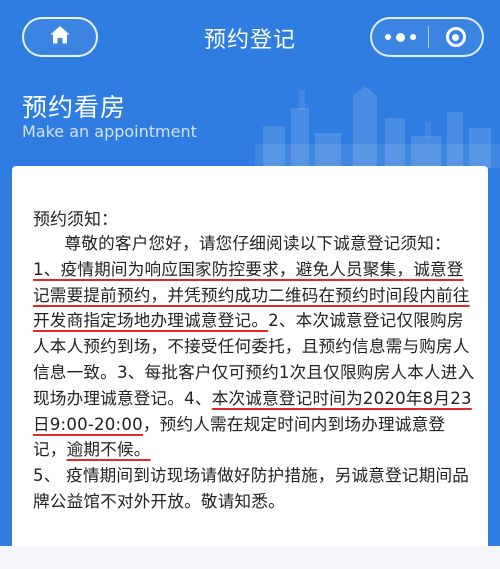  Describe the element at coordinates (108, 450) in the screenshot. I see `notice-item-4-highlight-2: 逾期不候。` at that location.